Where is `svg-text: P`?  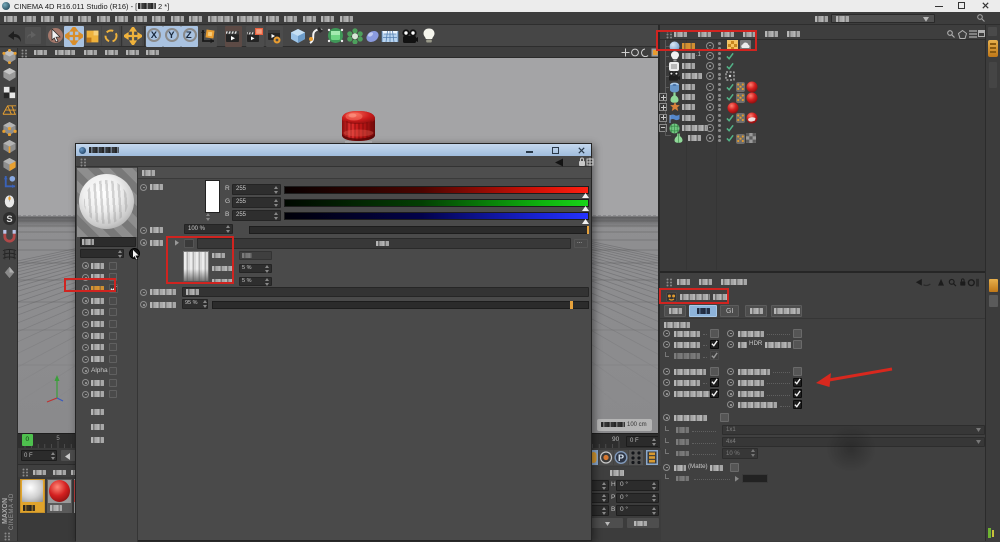 svg-text: P is located at coordinates (621, 458).